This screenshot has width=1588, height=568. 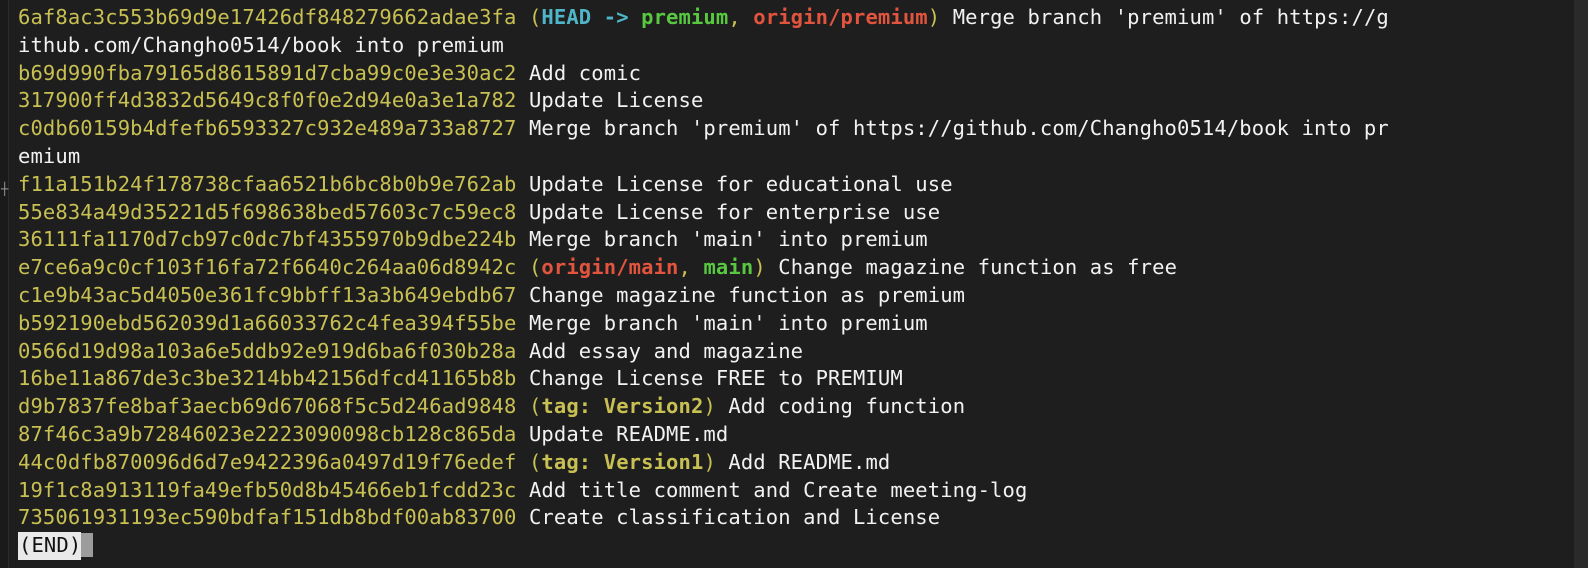 What do you see at coordinates (4, 284) in the screenshot?
I see `window-left-edge: ┼` at bounding box center [4, 284].